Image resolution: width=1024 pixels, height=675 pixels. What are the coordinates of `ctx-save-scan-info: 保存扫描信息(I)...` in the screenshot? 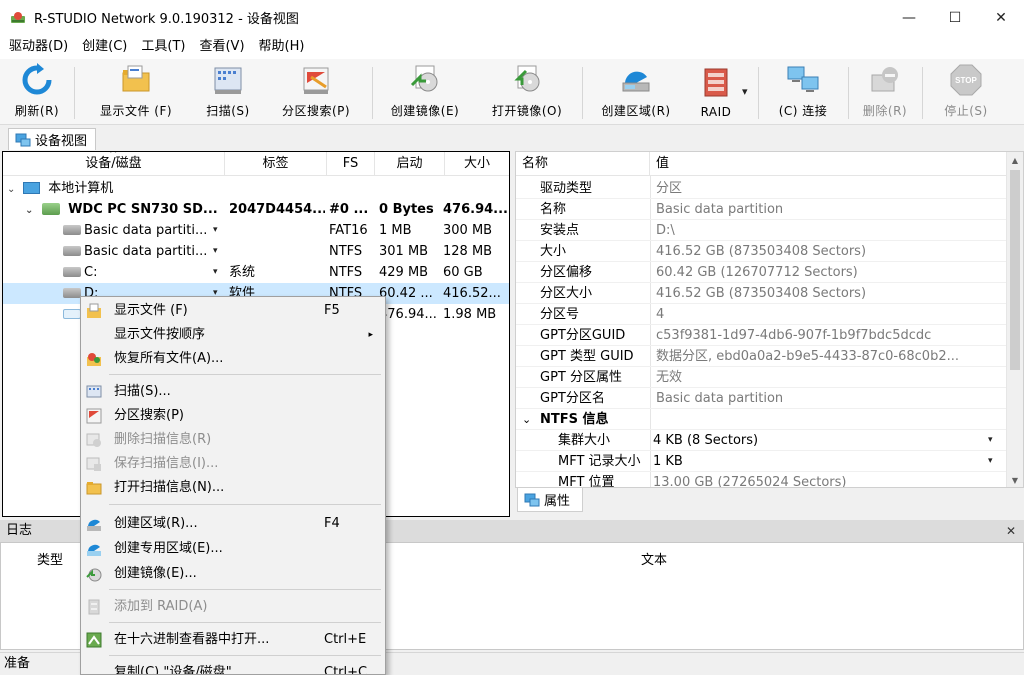 It's located at (233, 464).